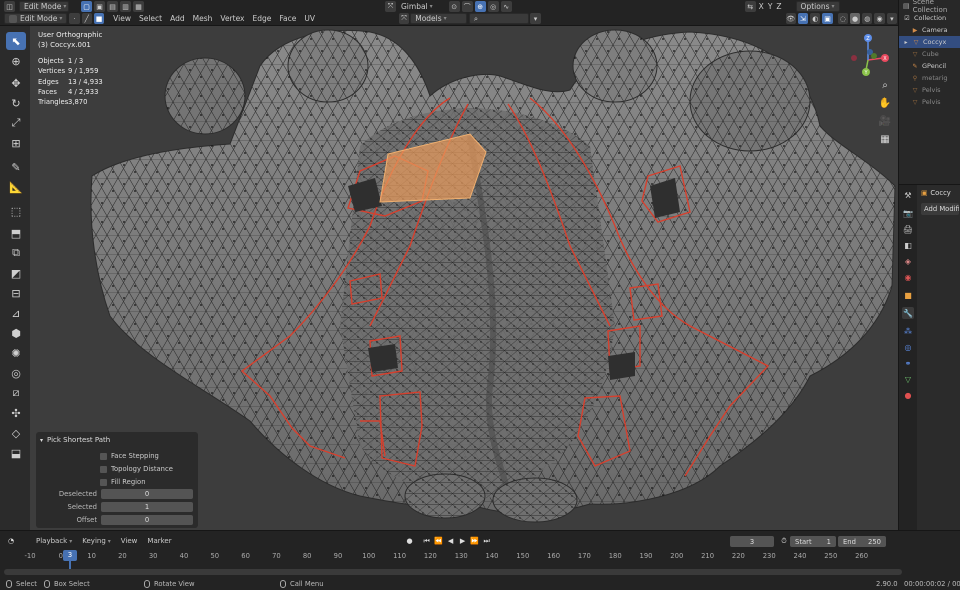 This screenshot has width=960, height=590. I want to click on vertex-select-icon: ·, so click(74, 18).